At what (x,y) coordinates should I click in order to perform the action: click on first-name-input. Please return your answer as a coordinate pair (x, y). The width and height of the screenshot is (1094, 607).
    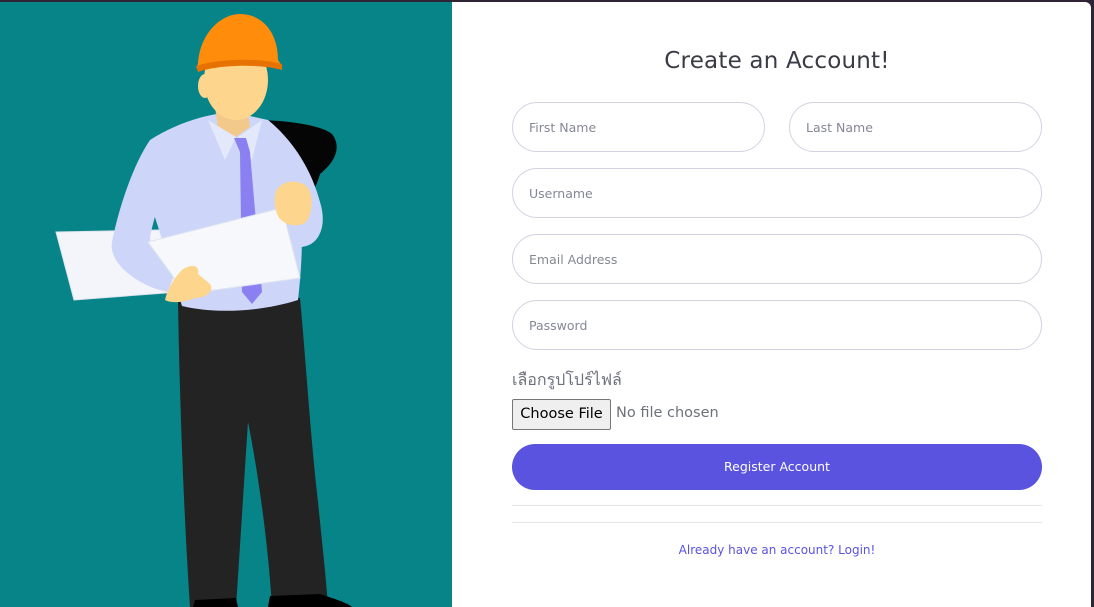
    Looking at the image, I should click on (638, 127).